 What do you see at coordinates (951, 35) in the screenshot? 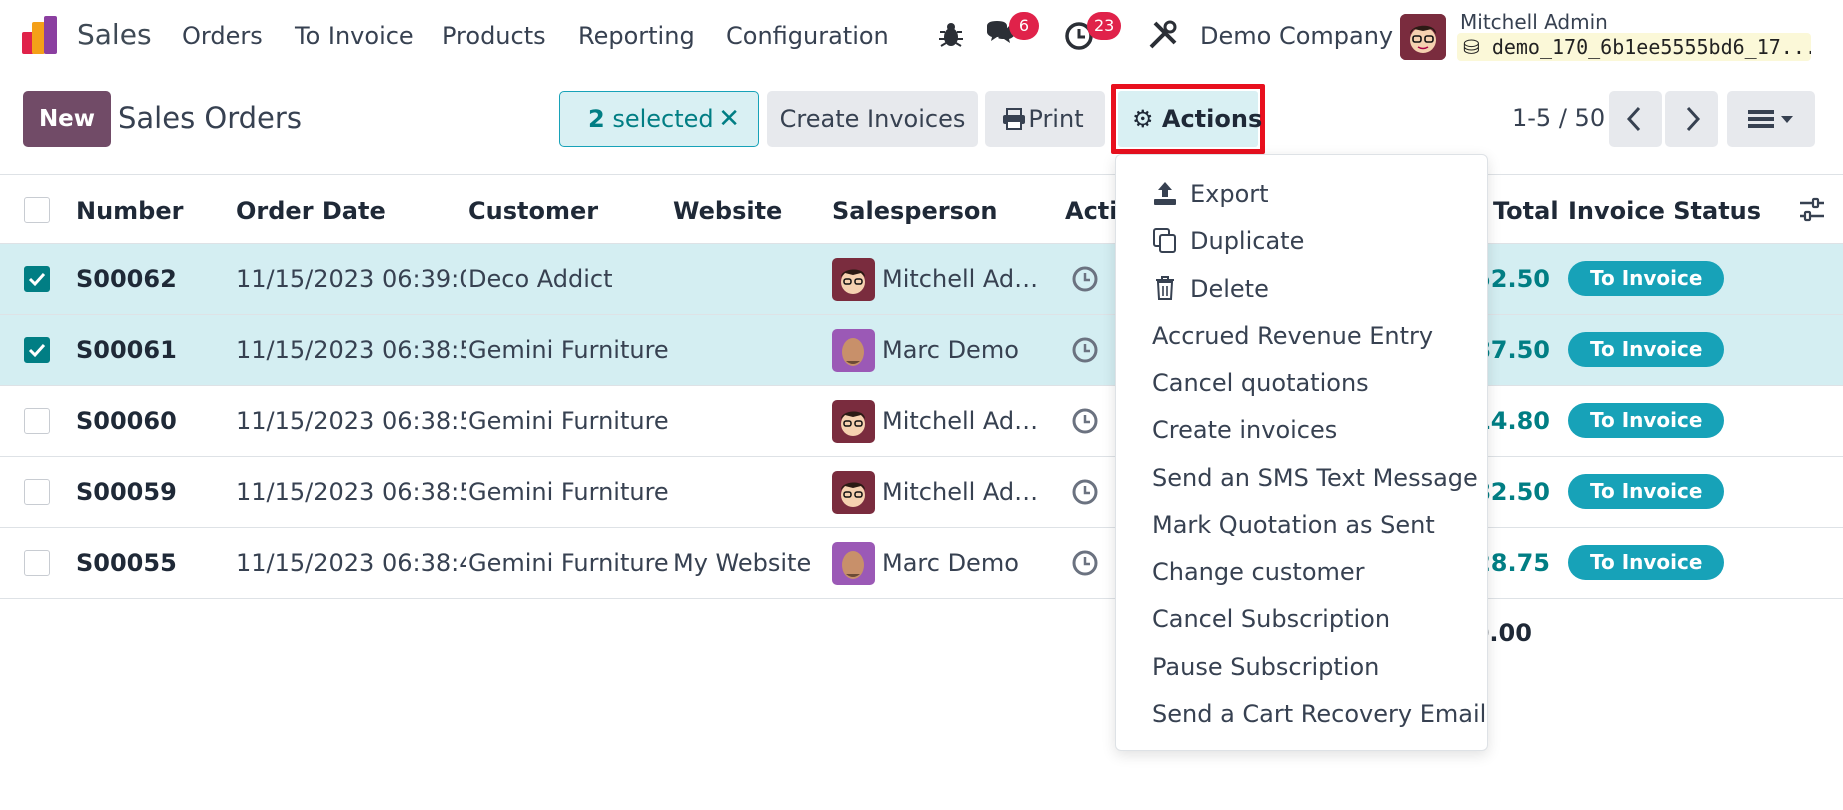
I see `bug-icon` at bounding box center [951, 35].